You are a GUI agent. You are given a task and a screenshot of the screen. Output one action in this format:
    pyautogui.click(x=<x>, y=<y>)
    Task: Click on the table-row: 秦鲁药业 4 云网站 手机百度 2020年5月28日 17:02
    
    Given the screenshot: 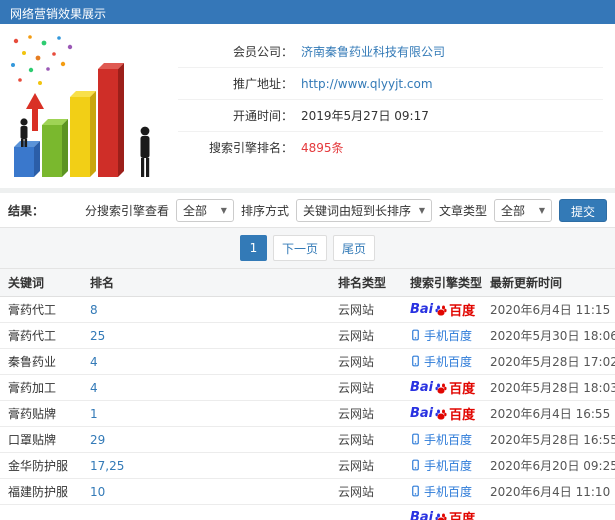 What is the action you would take?
    pyautogui.click(x=307, y=362)
    